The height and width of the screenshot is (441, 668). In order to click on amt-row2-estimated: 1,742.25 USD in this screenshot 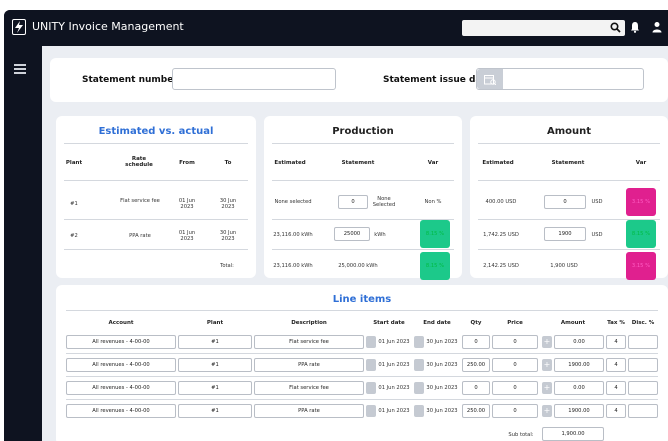, I will do `click(501, 235)`.